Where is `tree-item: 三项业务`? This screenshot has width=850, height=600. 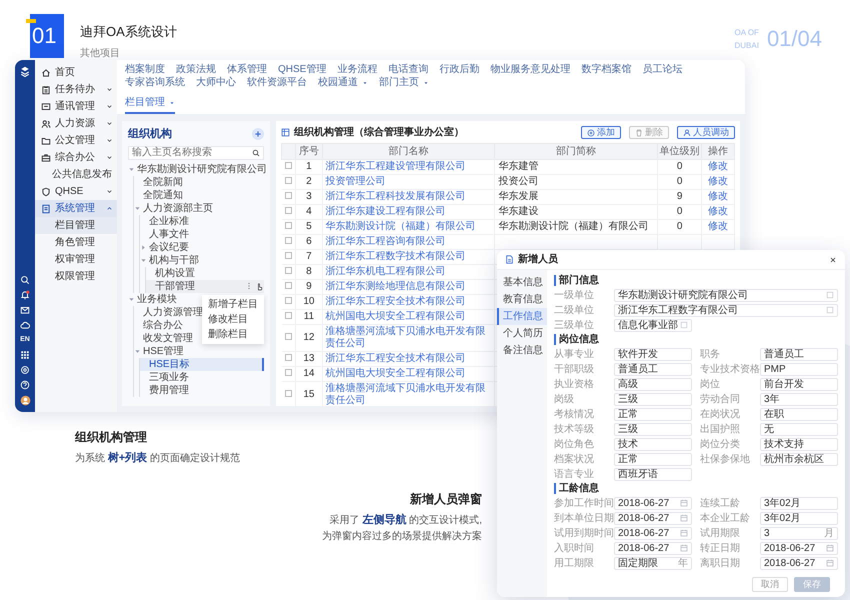
tree-item: 三项业务 is located at coordinates (165, 377).